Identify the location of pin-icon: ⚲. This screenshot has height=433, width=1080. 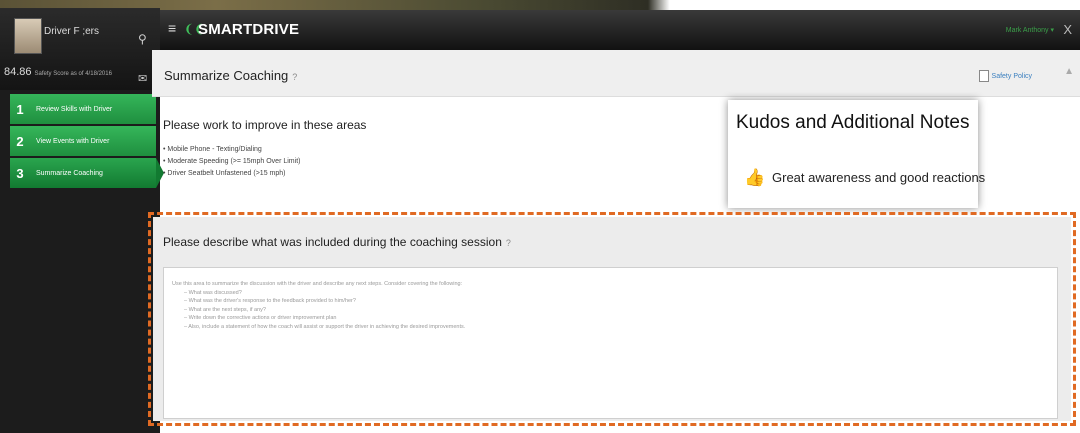
(142, 39).